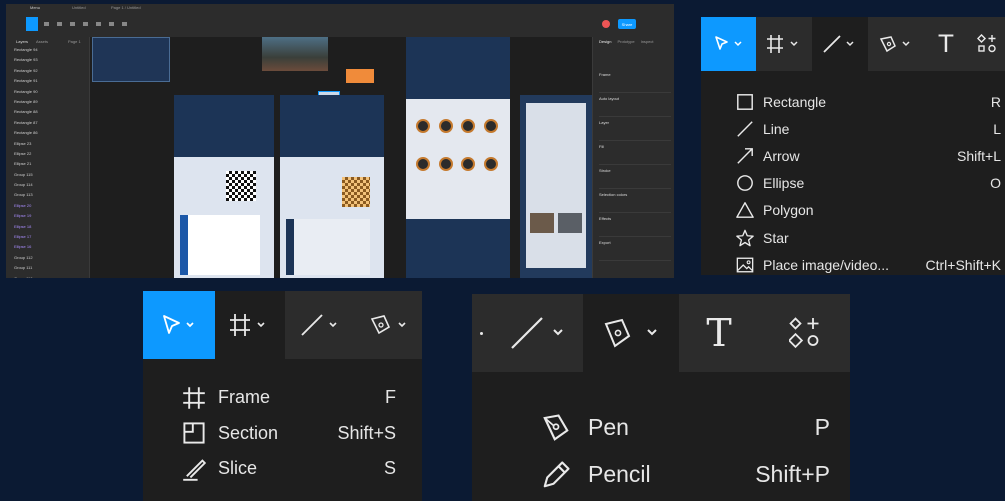 This screenshot has height=501, width=1005. Describe the element at coordinates (49, 239) in the screenshot. I see `layer-item: Ellipse 17` at that location.